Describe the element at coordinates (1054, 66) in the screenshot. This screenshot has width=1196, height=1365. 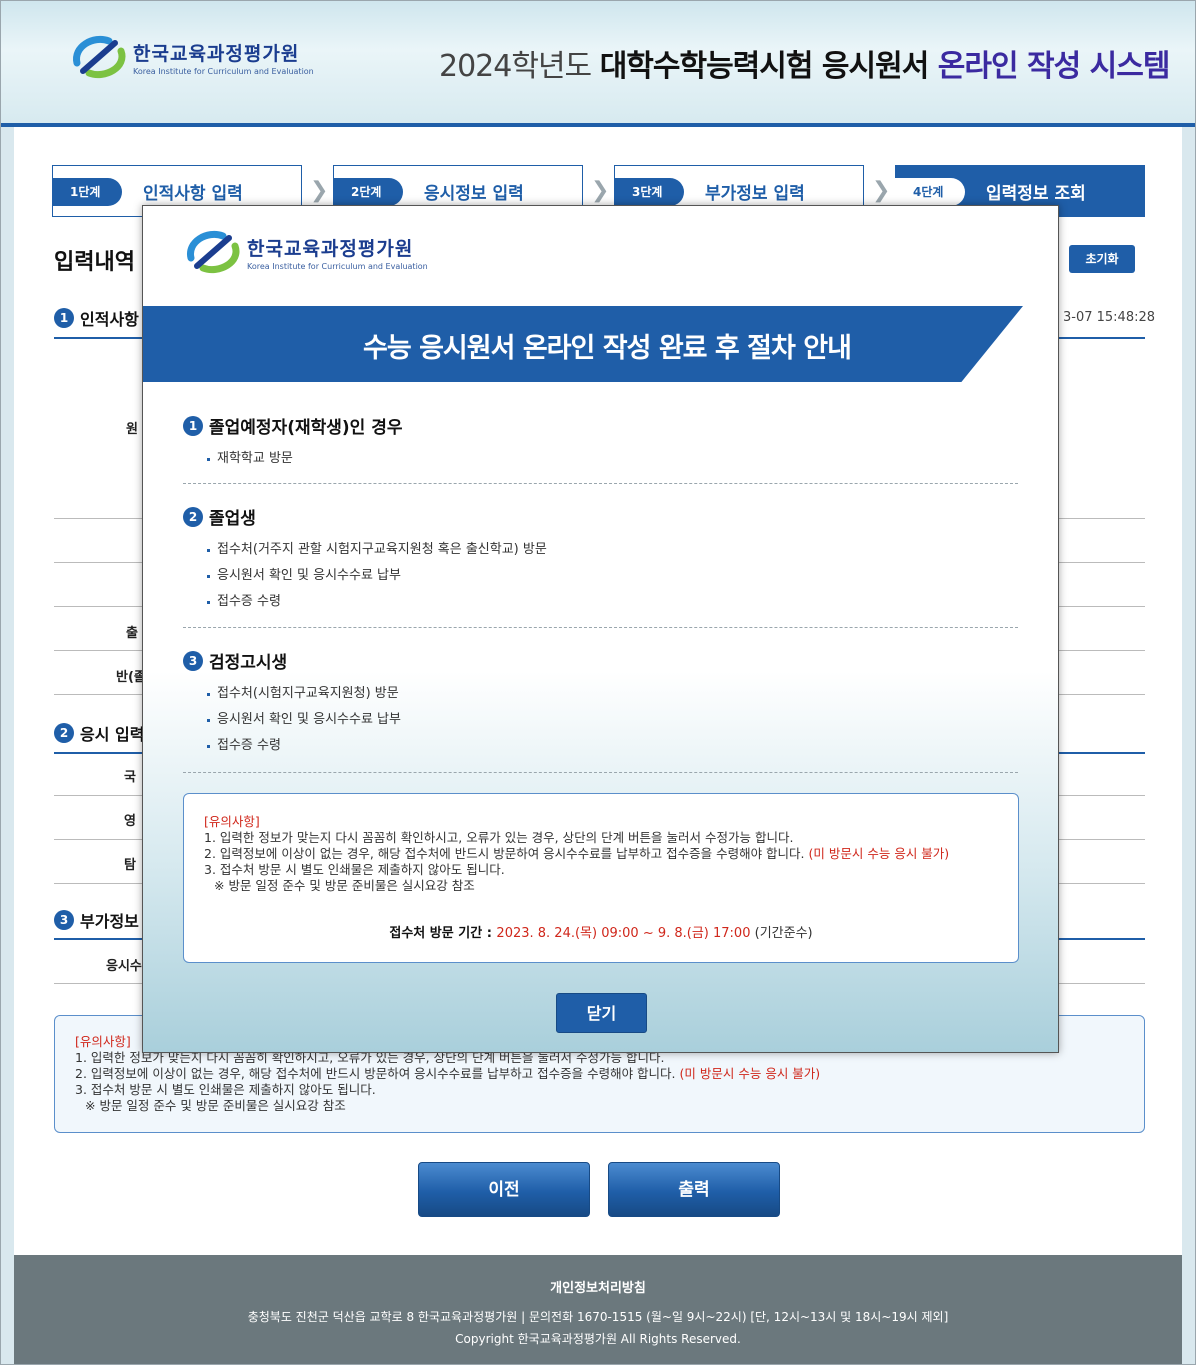
I see `title-accent: 온라인 작성 시스템` at that location.